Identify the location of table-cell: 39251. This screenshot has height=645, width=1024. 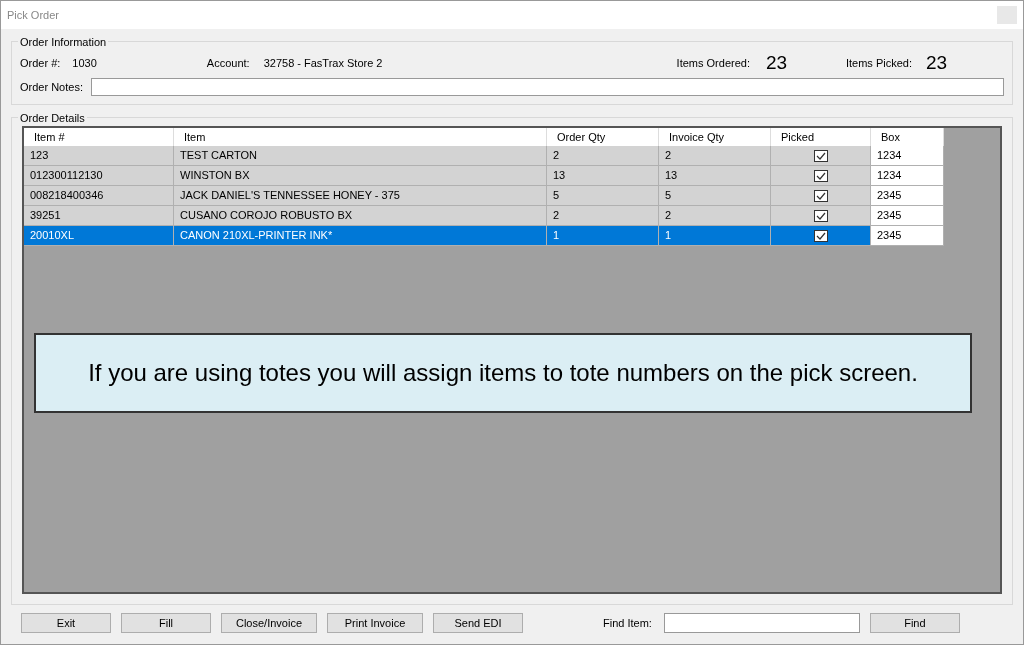
(99, 216).